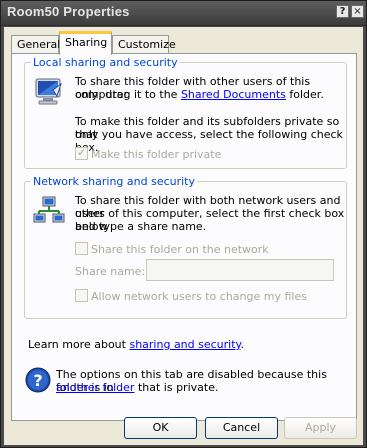 The image size is (367, 448). Describe the element at coordinates (156, 154) in the screenshot. I see `make-private-label: Make this folder private` at that location.